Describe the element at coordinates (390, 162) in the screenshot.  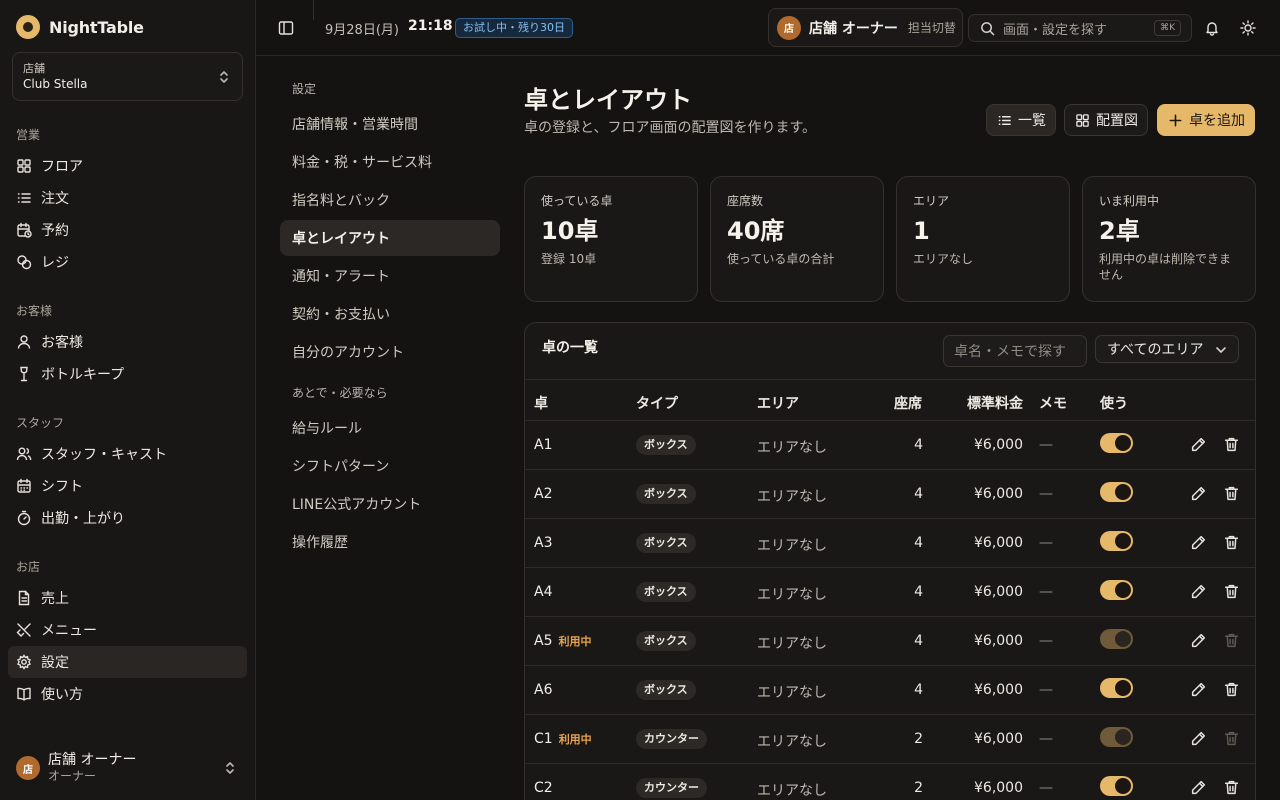
I see `settings-nav-item: 料金・税・サービス料` at that location.